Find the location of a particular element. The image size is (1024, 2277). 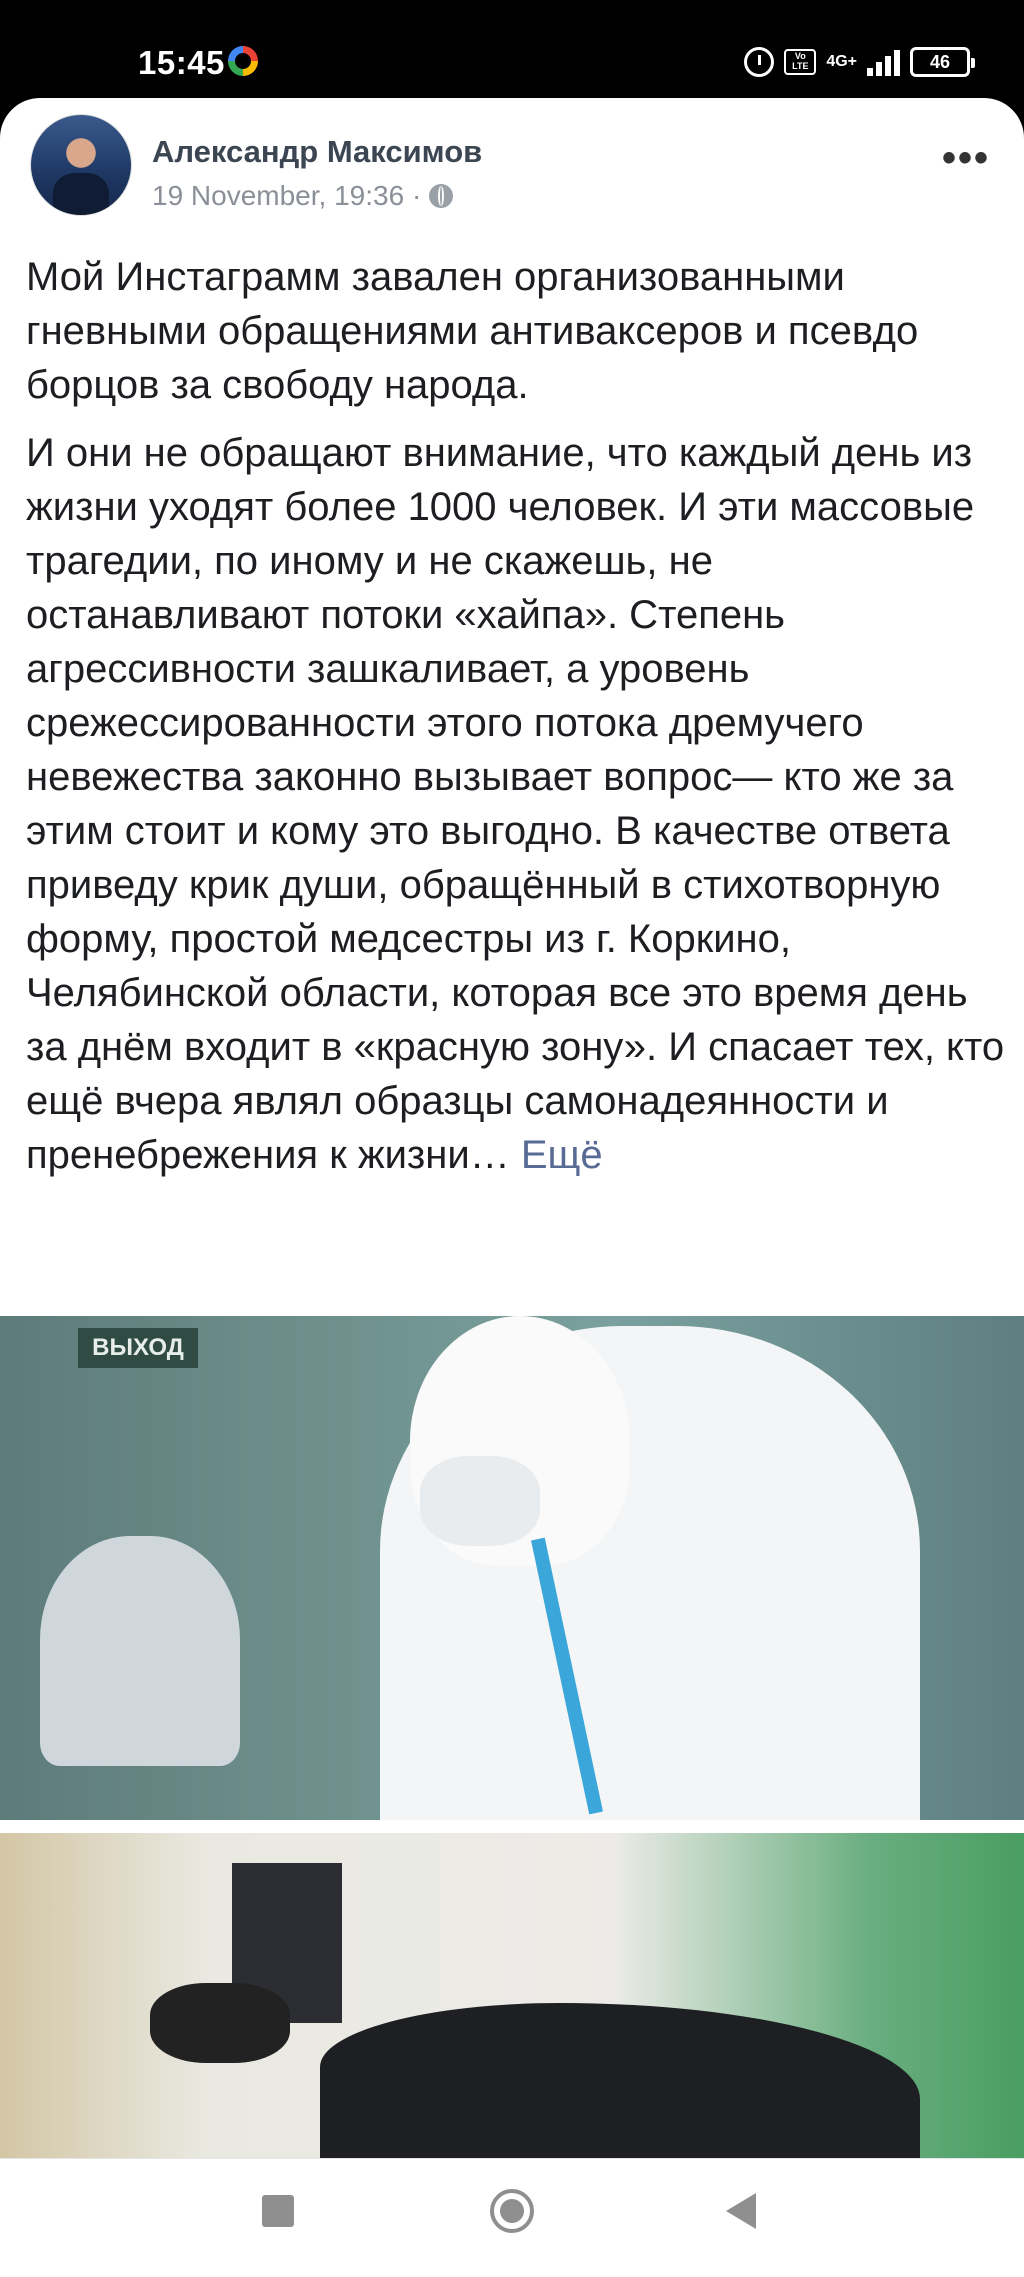

navigation-bar is located at coordinates (512, 2217).